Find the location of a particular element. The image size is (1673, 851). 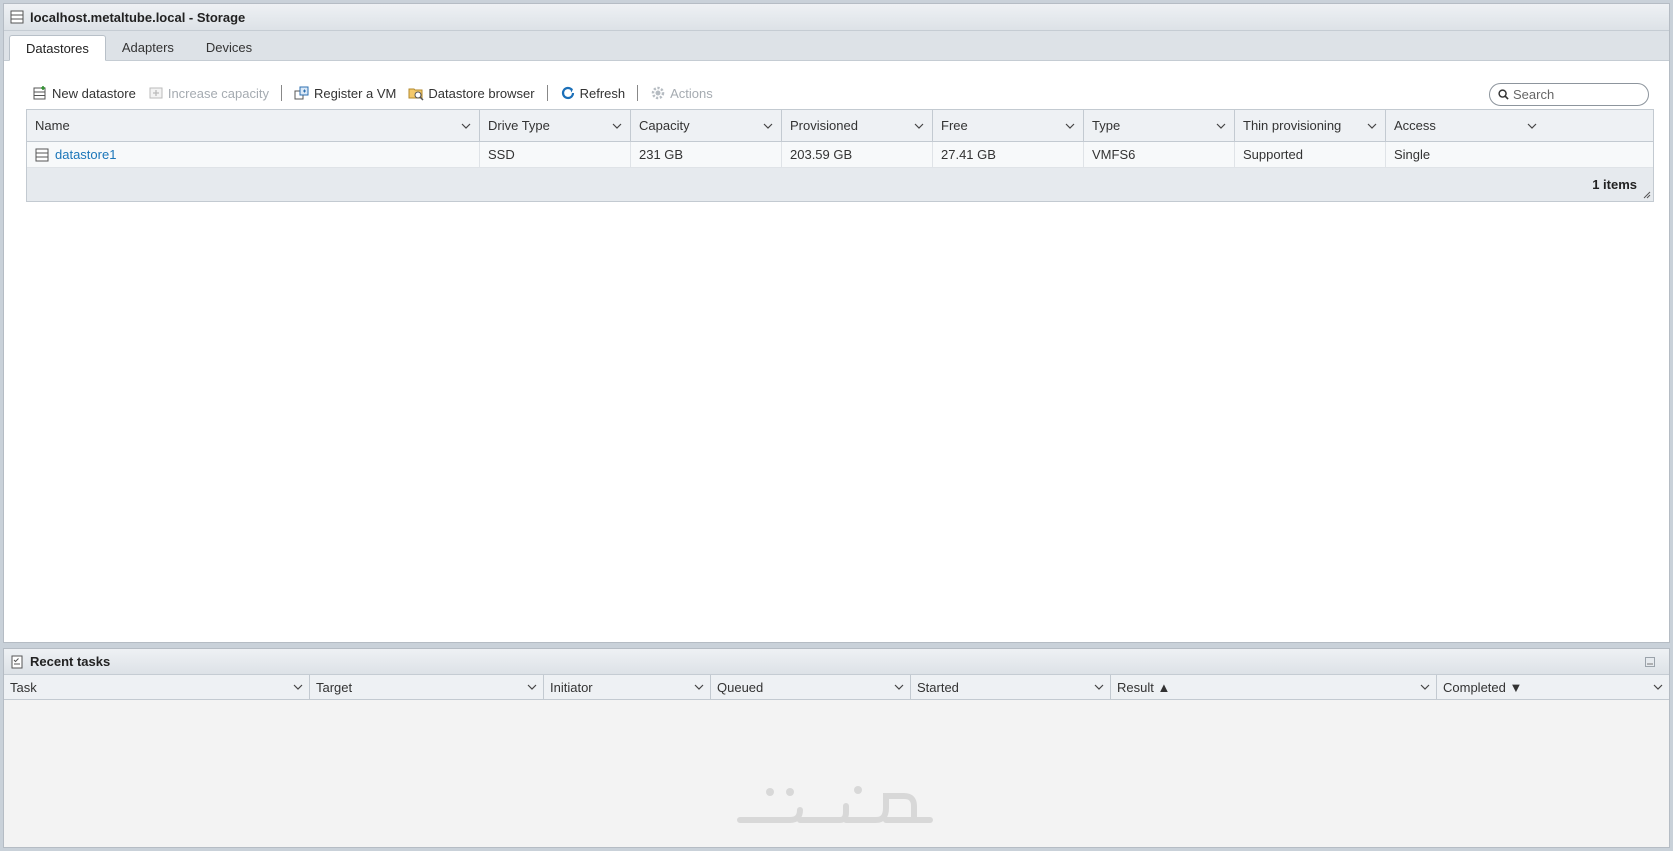

cell-capacity: 231 GB is located at coordinates (706, 154).